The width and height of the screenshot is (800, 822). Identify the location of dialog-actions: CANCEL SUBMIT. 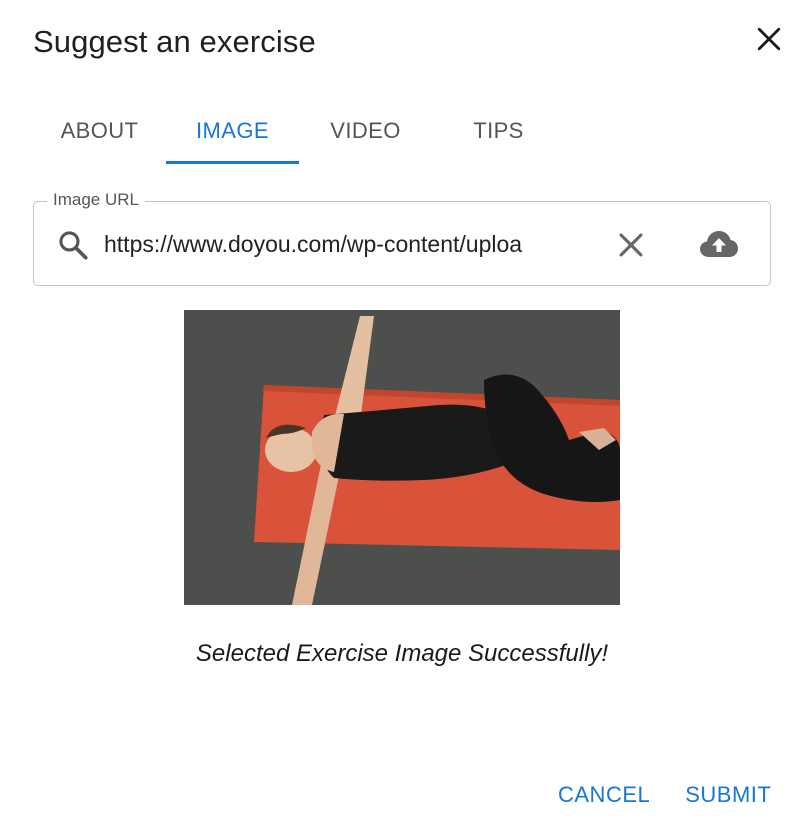
(664, 795).